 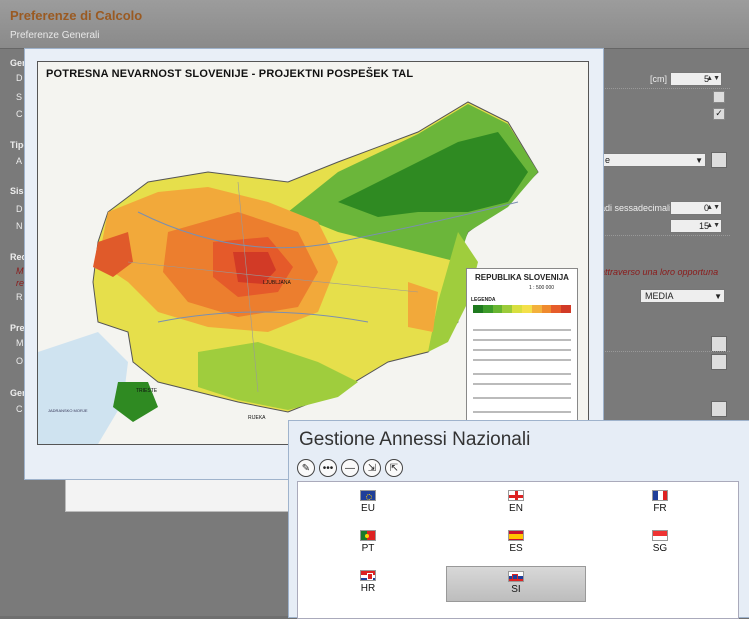 What do you see at coordinates (660, 535) in the screenshot?
I see `sg-flag-icon` at bounding box center [660, 535].